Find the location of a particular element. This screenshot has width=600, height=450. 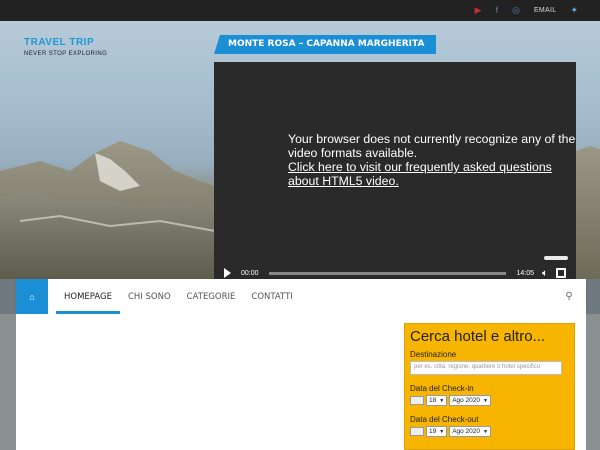

duration: 14:05 is located at coordinates (525, 273).